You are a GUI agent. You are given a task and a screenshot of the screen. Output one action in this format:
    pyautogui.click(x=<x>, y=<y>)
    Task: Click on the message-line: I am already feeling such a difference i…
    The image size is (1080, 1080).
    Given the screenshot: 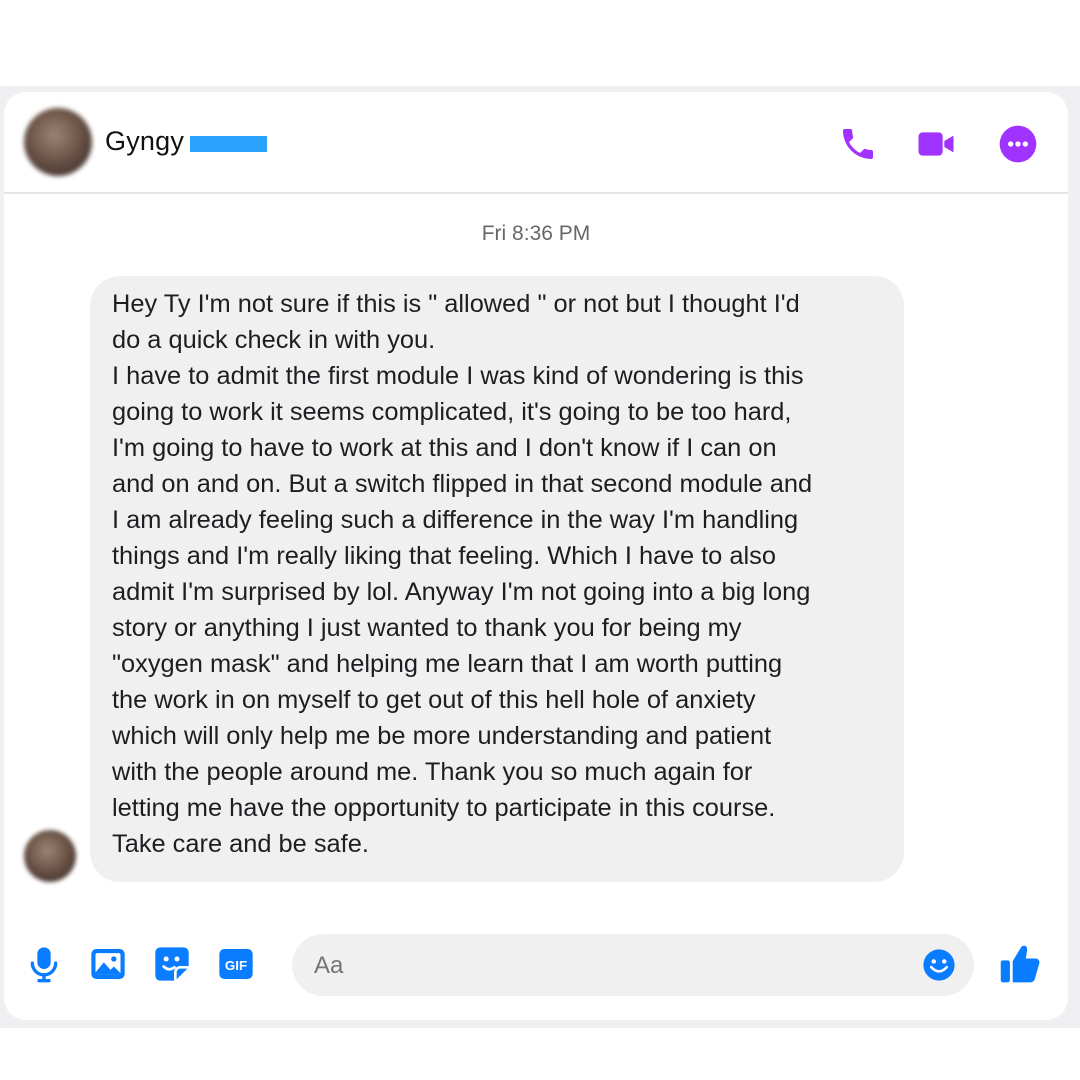 What is the action you would take?
    pyautogui.click(x=455, y=520)
    